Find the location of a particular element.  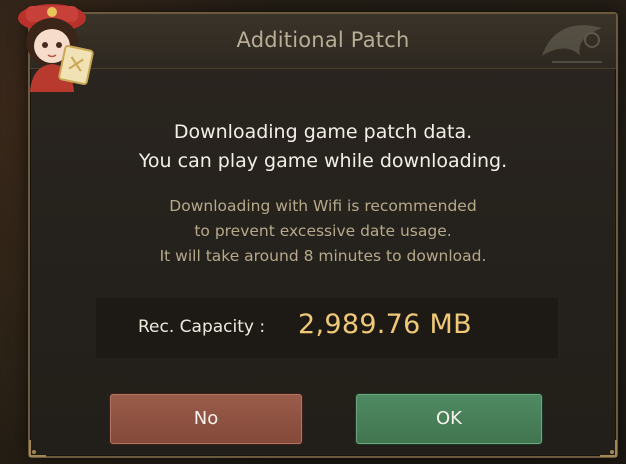

notice-line-2: to prevent excessive date usage. is located at coordinates (323, 231).